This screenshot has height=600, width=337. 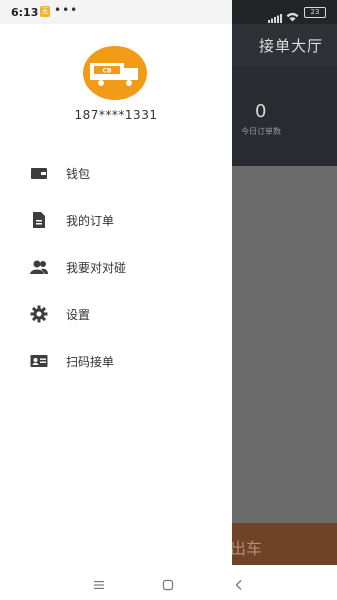 What do you see at coordinates (39, 173) in the screenshot?
I see `wallet-icon` at bounding box center [39, 173].